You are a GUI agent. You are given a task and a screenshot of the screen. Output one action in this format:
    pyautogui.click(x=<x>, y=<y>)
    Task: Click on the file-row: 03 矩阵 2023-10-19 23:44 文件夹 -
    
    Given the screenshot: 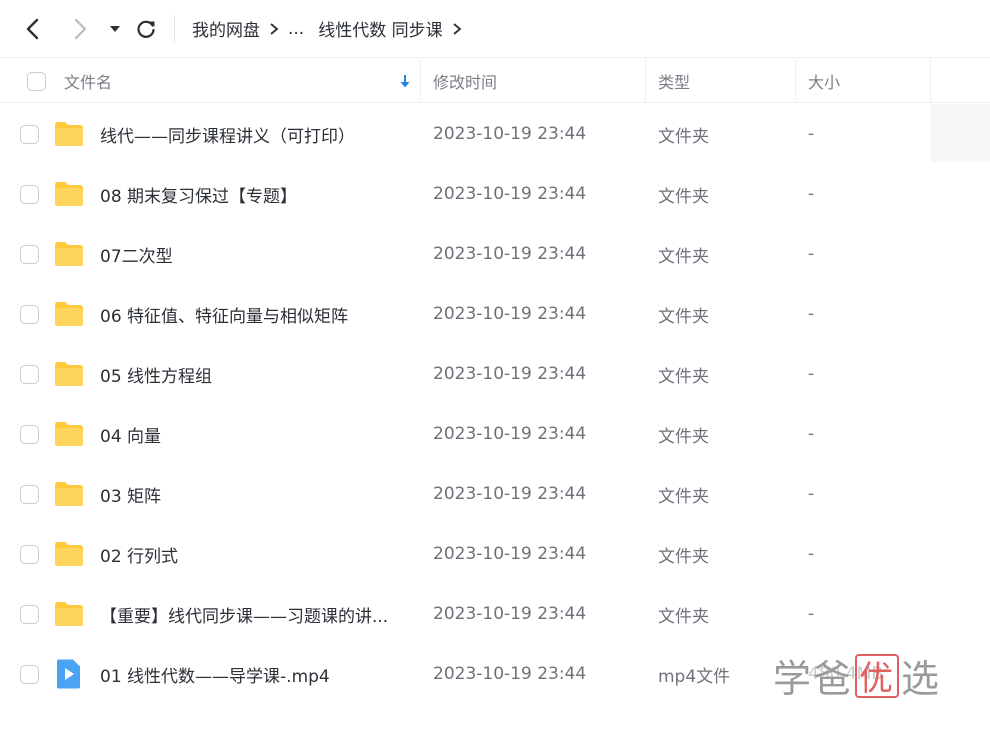 What is the action you would take?
    pyautogui.click(x=495, y=494)
    